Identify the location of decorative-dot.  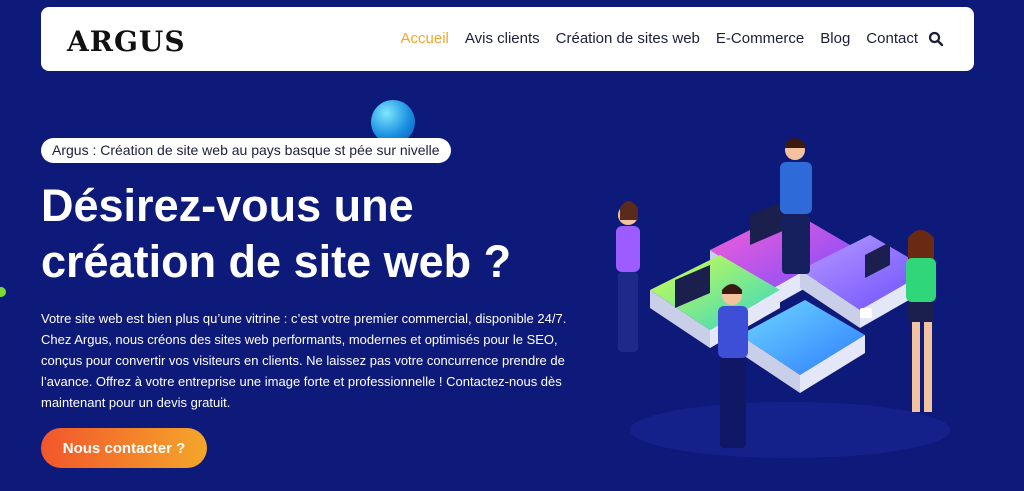
(3, 292).